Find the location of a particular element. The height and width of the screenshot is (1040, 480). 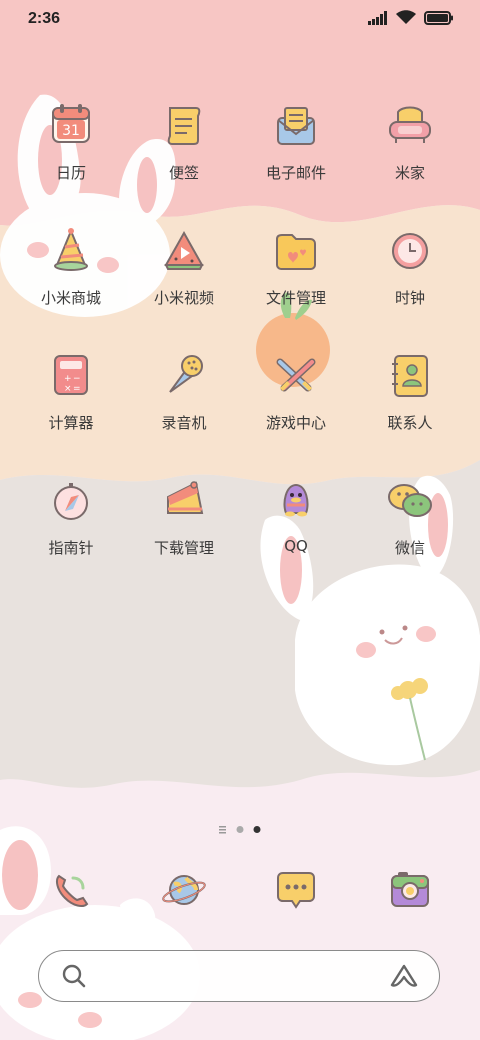

app-game-center: 游戏中心 is located at coordinates (296, 390).